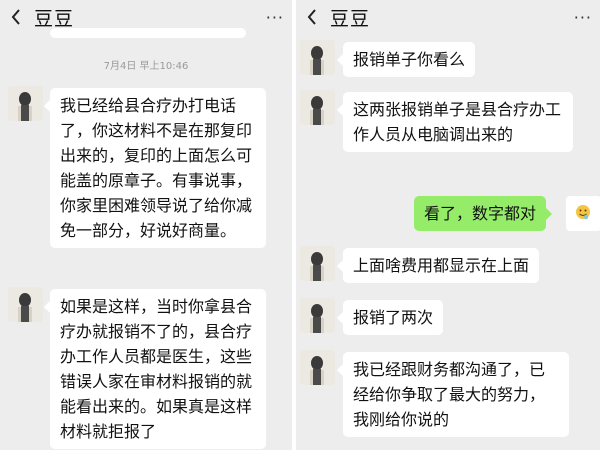  What do you see at coordinates (453, 394) in the screenshot?
I see `message-bubble-incoming: 我已经跟财务都沟通了，已经给你争取了最大的努力，我刚给你说的` at bounding box center [453, 394].